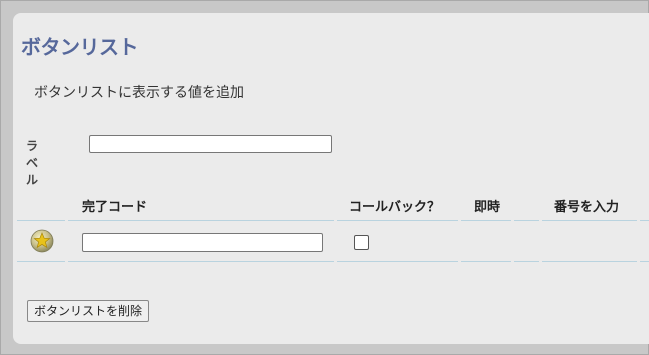 The image size is (649, 355). Describe the element at coordinates (80, 47) in the screenshot. I see `page-title: ボタンリスト` at that location.